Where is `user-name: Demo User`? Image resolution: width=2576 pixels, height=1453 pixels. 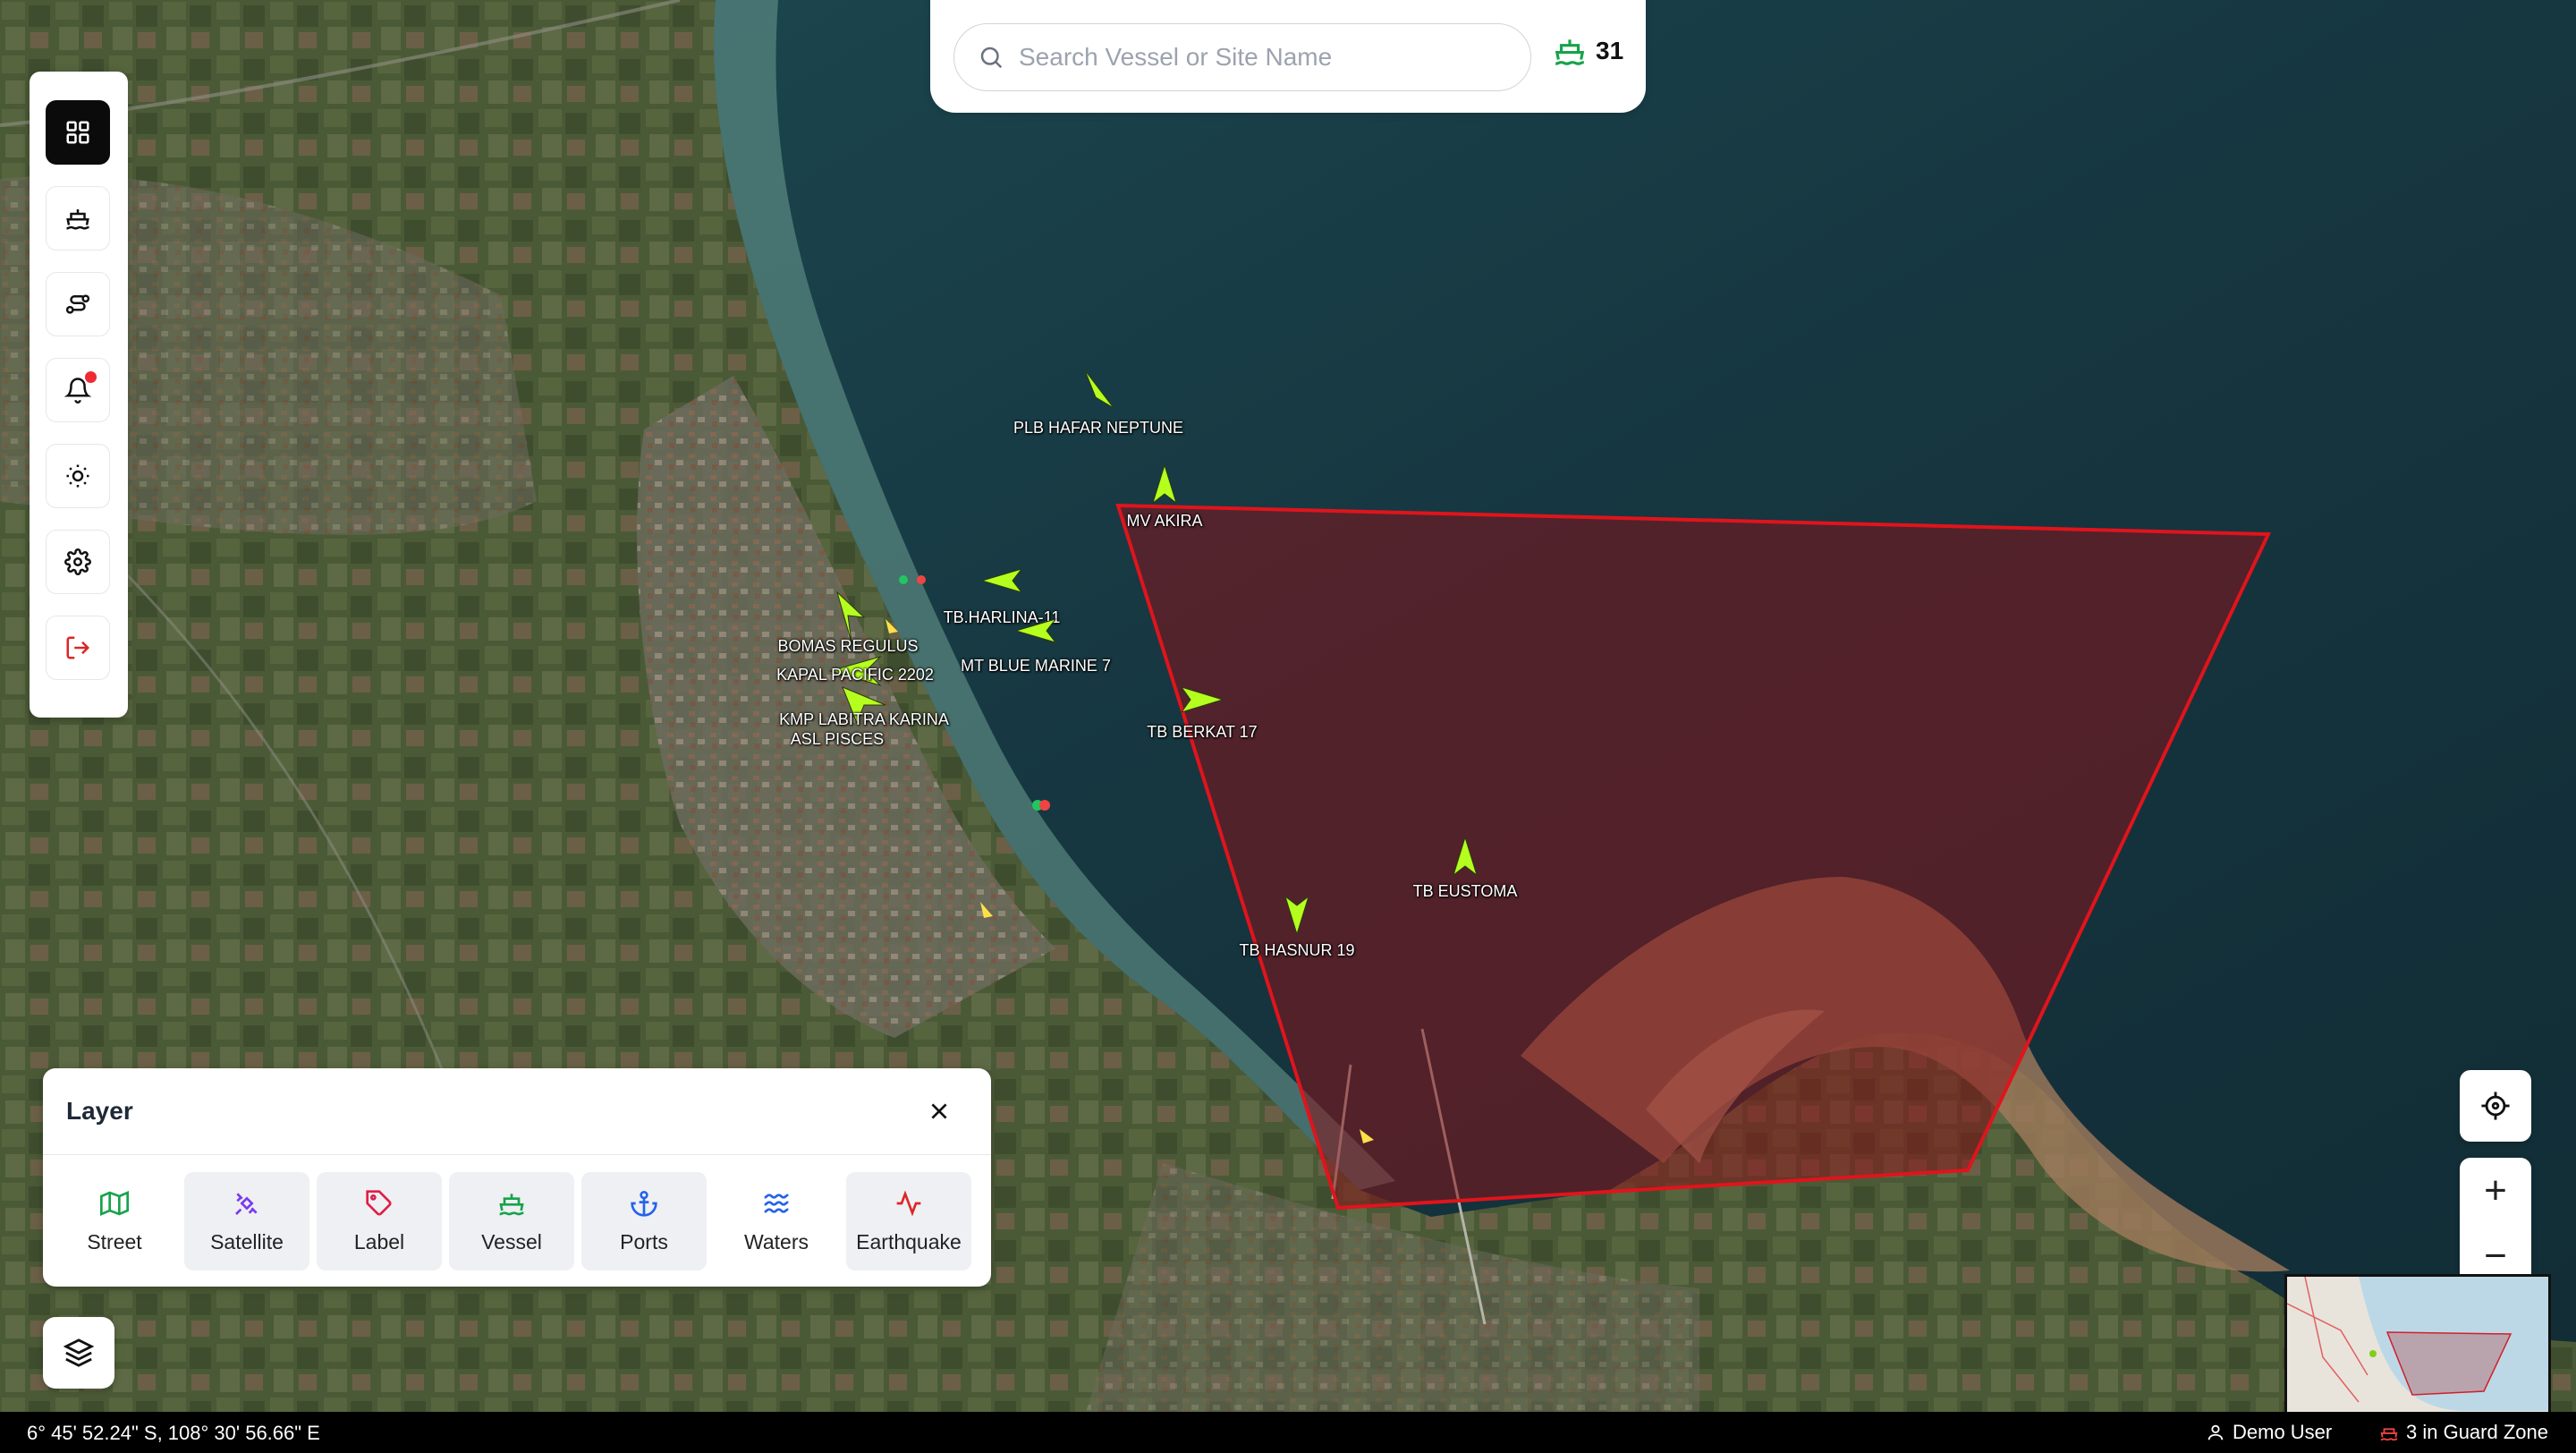
user-name: Demo User is located at coordinates (2283, 1432).